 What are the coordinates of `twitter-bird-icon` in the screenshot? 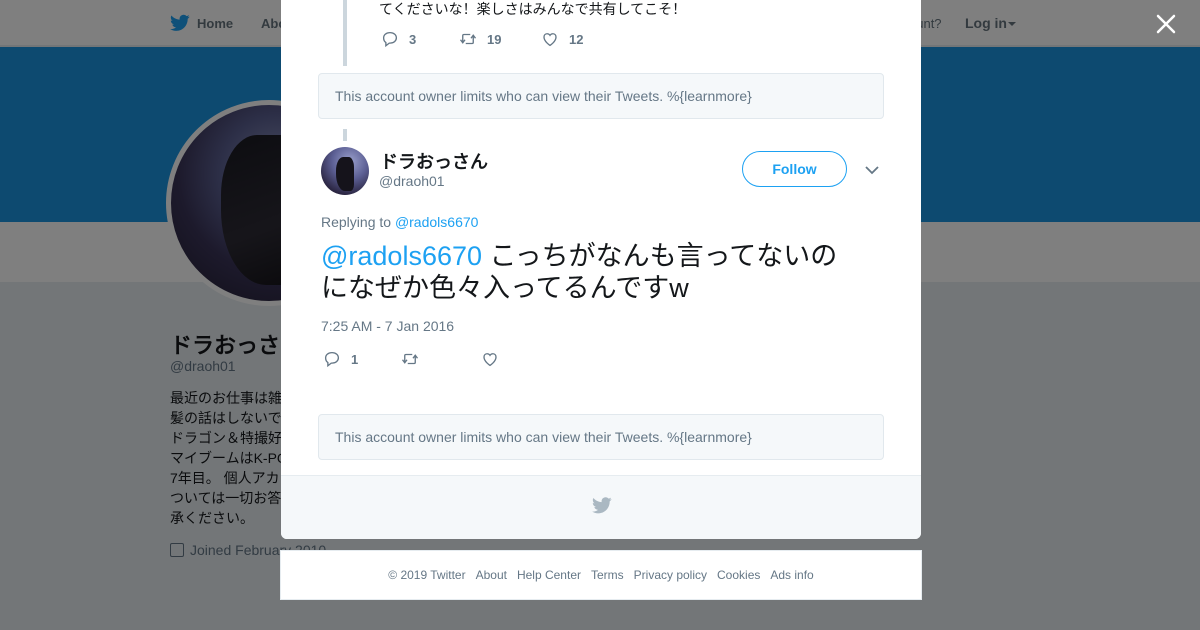 It's located at (602, 505).